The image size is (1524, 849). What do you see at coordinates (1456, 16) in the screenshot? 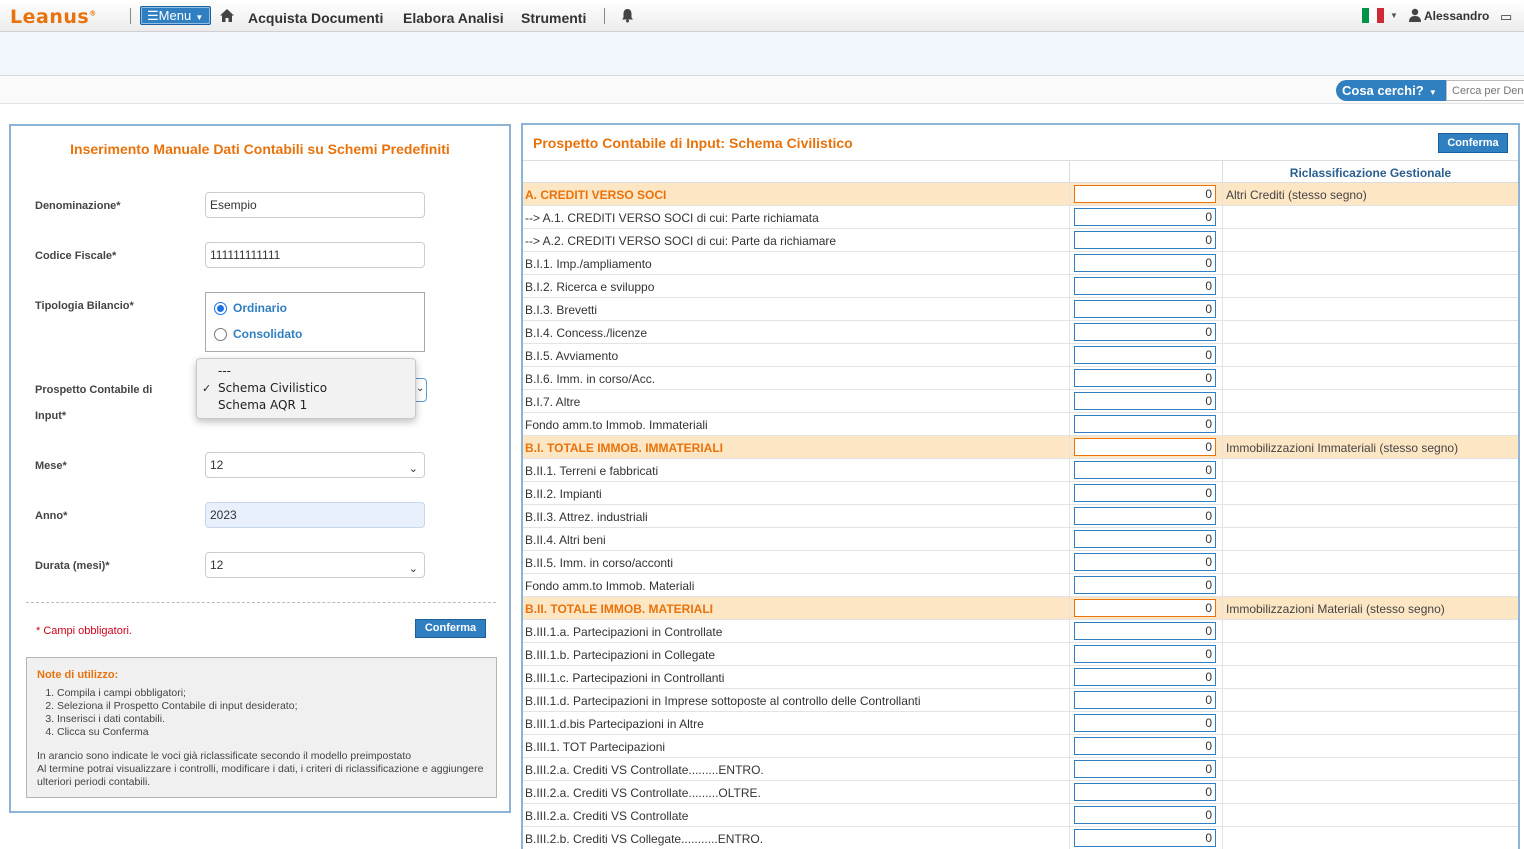
I see `user-menu: Alessandro` at bounding box center [1456, 16].